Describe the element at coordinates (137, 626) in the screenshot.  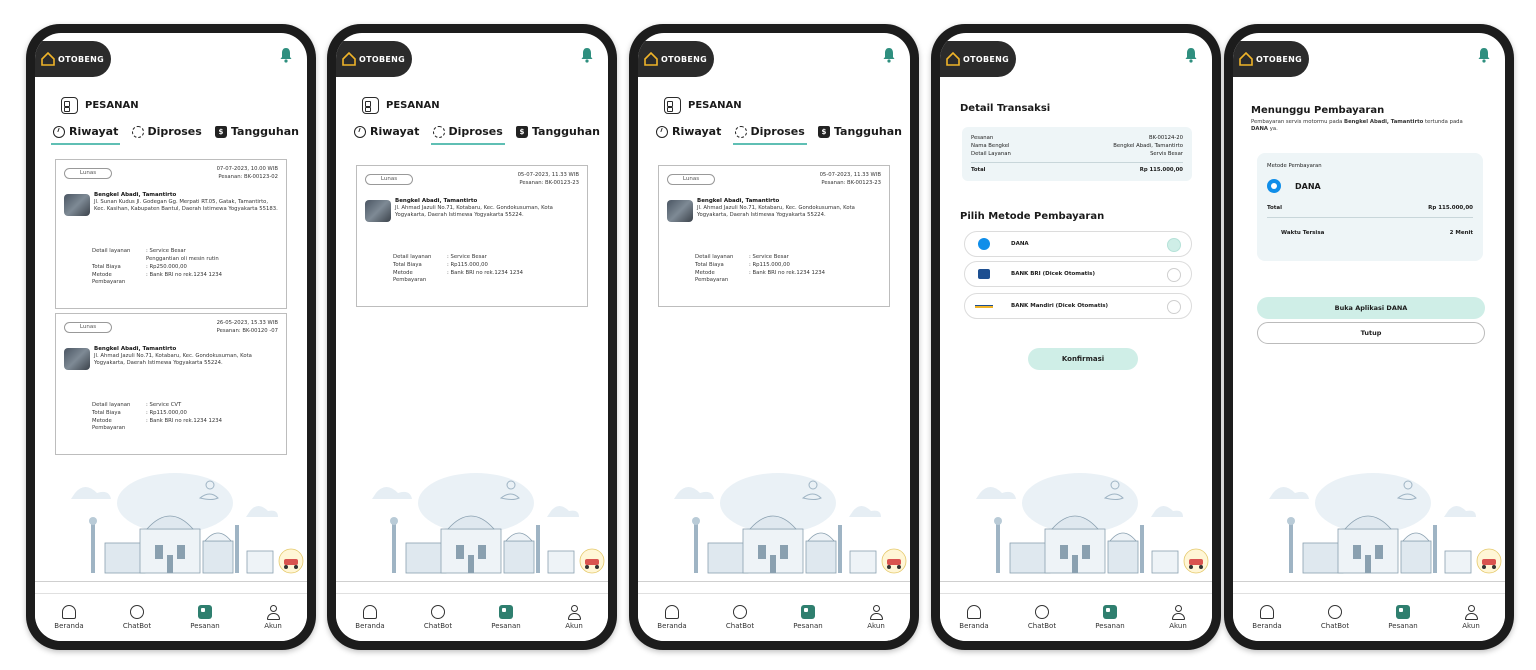
I see `nav-chatbot-label: ChatBot` at that location.